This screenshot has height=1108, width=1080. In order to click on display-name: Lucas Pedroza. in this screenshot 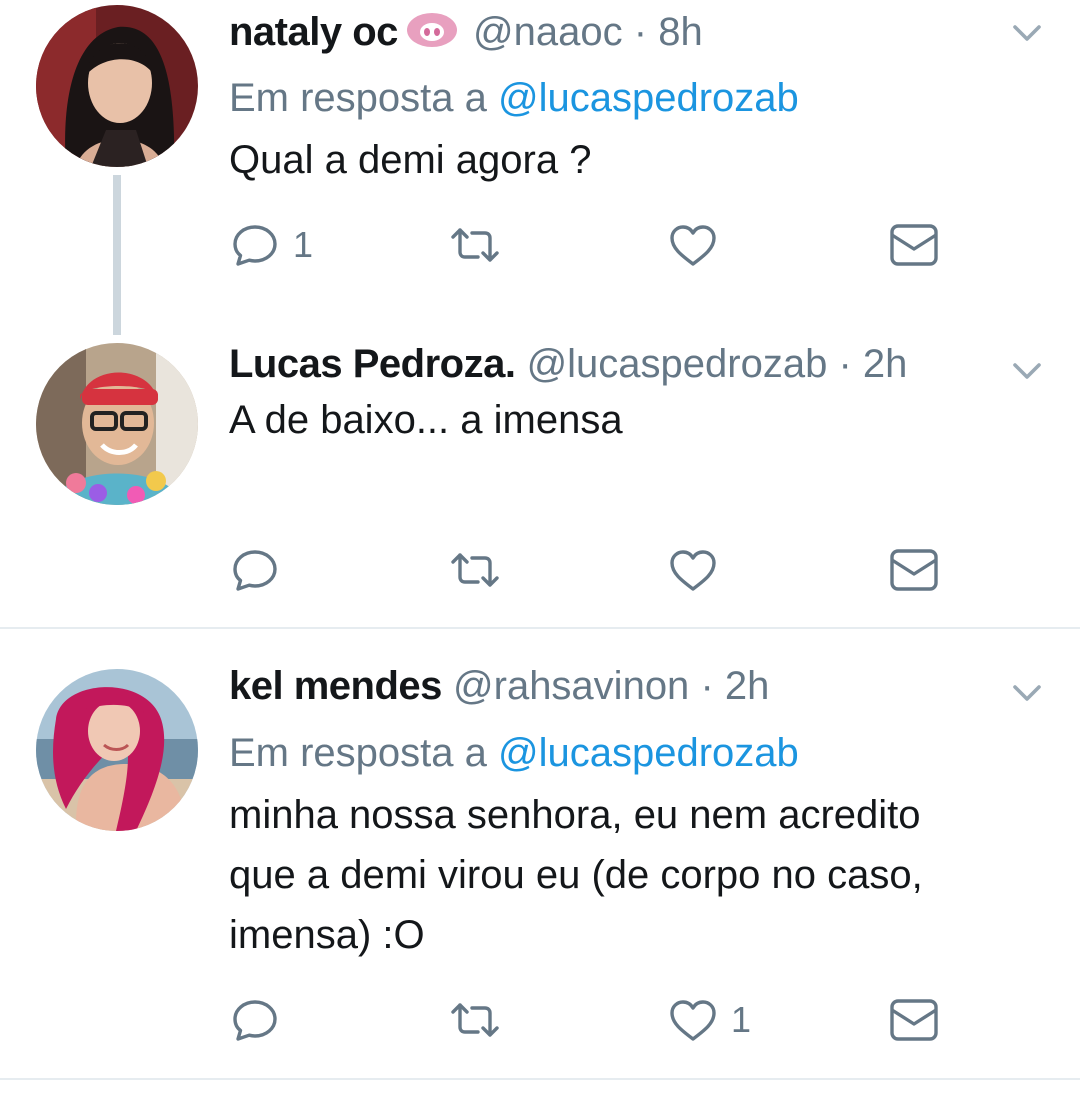, I will do `click(372, 364)`.